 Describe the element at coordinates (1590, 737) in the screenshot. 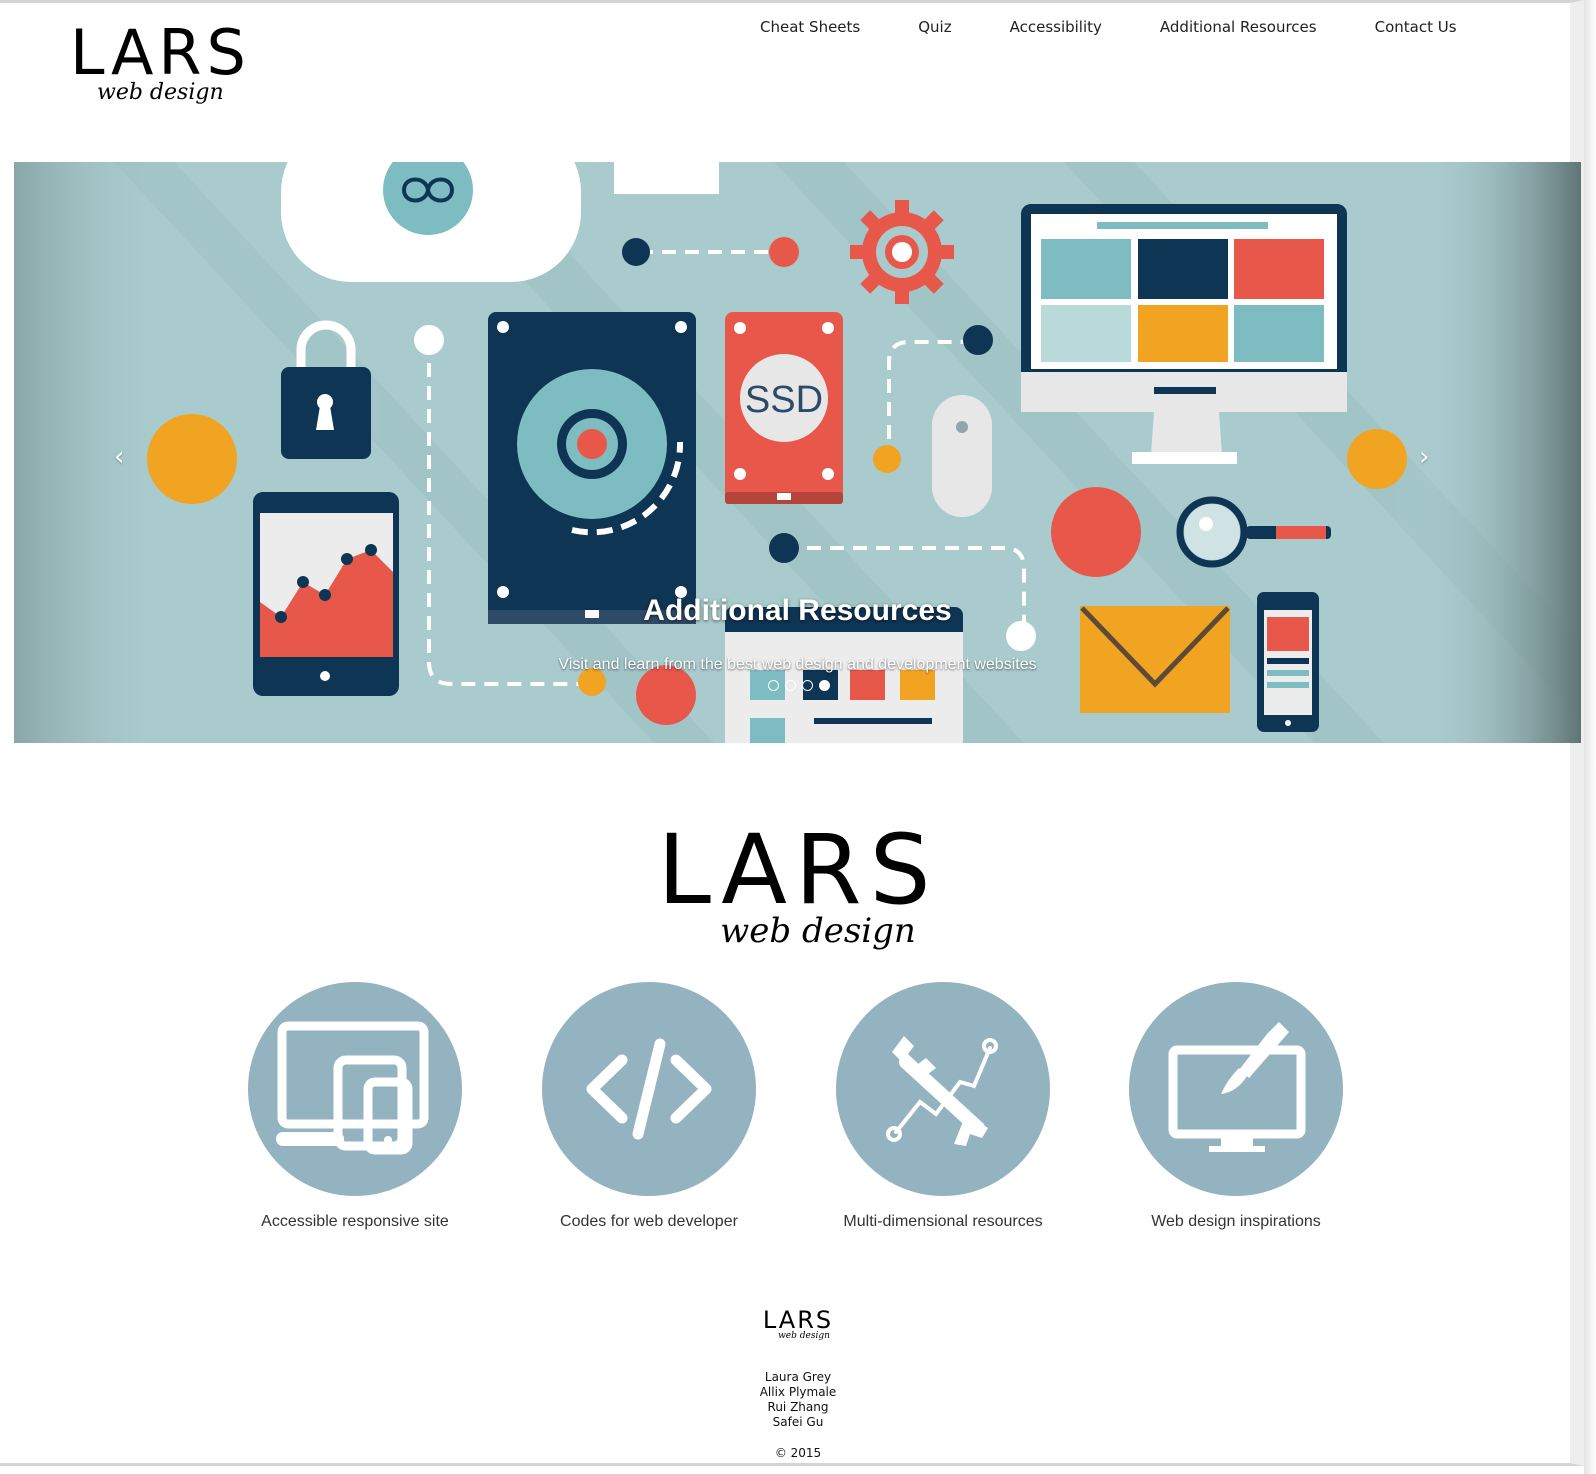

I see `page-shadow` at that location.